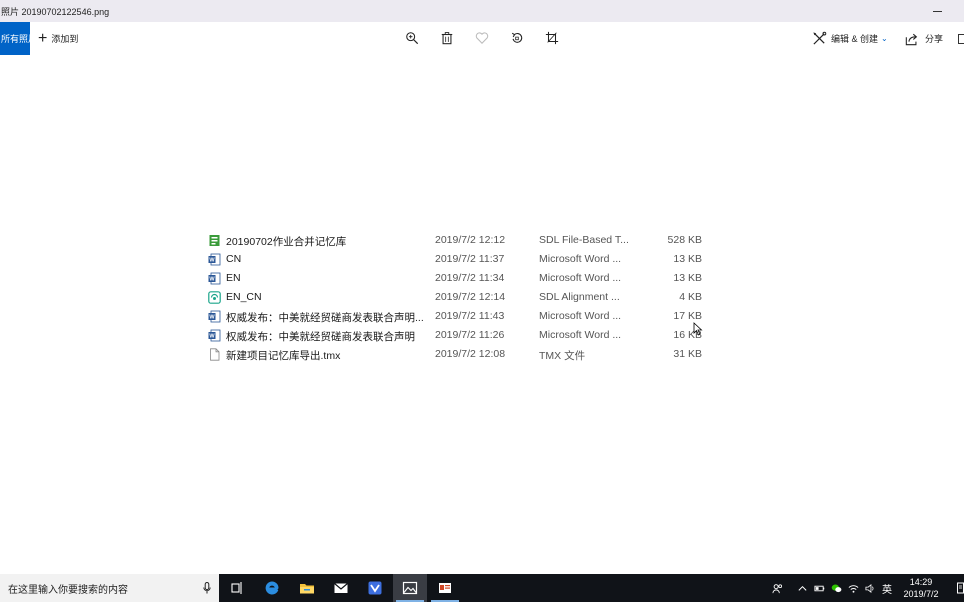 Image resolution: width=964 pixels, height=602 pixels. I want to click on wechat-icon, so click(836, 588).